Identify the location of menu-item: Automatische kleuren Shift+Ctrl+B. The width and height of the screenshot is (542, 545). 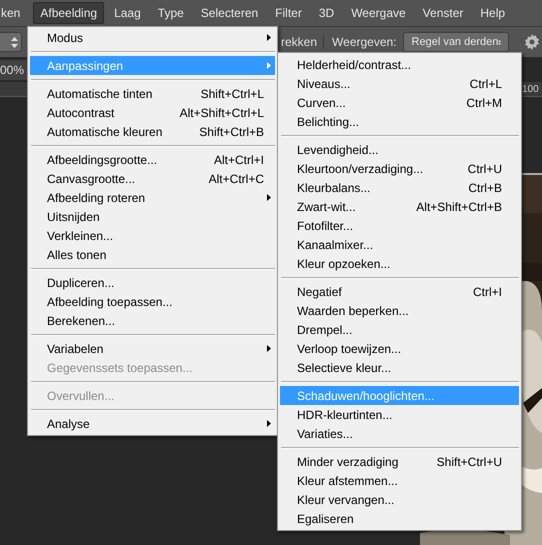
(152, 131).